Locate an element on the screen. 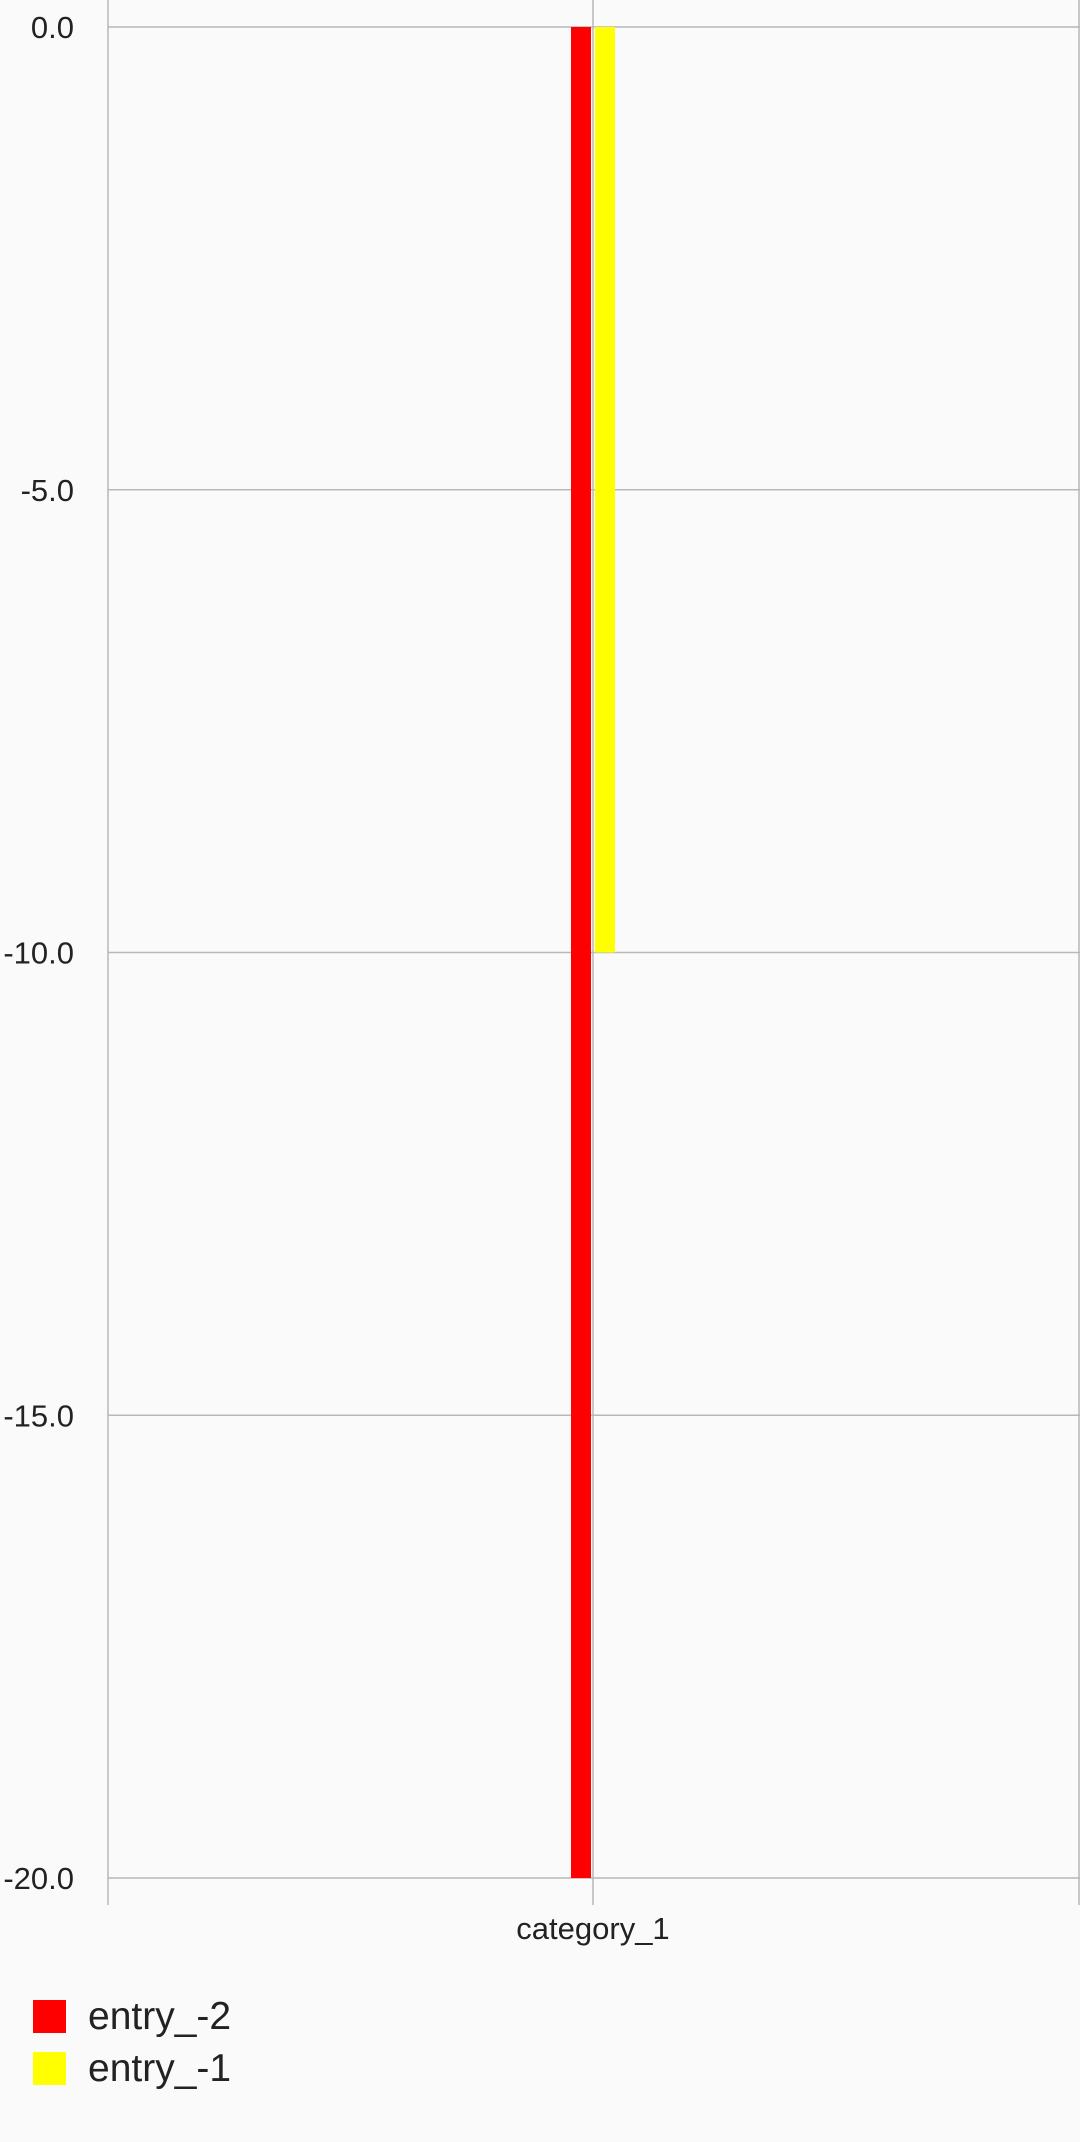 Image resolution: width=1080 pixels, height=2142 pixels. legend-label-series-2: entry_-1 is located at coordinates (160, 2068).